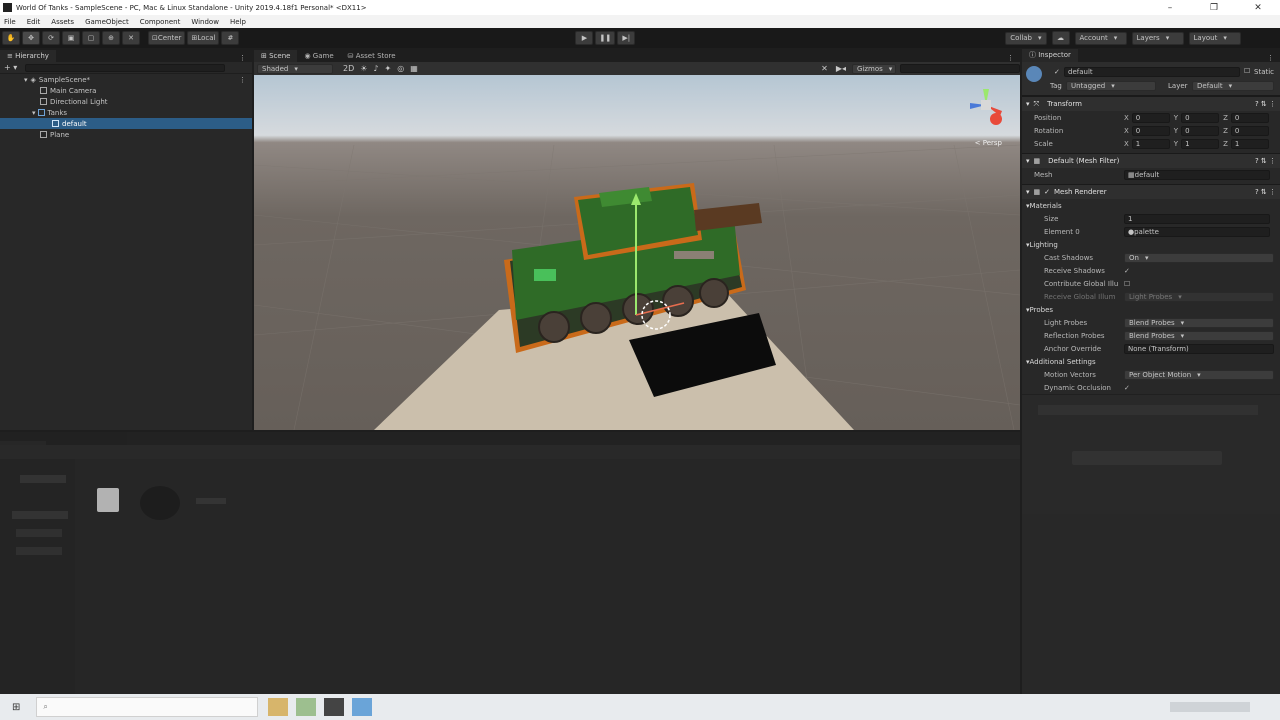  I want to click on minimize-icon: –, so click(1170, 8).